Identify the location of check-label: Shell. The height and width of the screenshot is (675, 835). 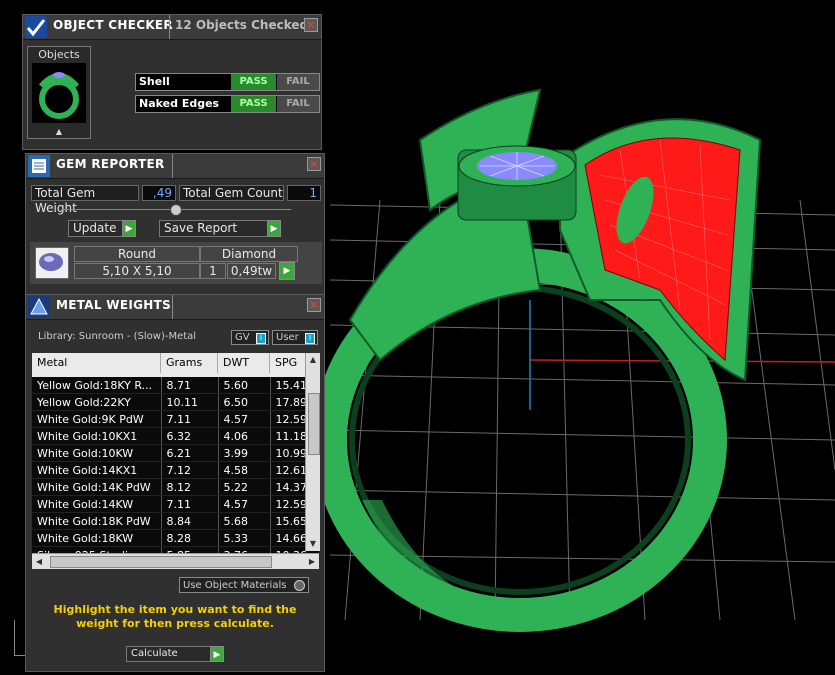
(154, 81).